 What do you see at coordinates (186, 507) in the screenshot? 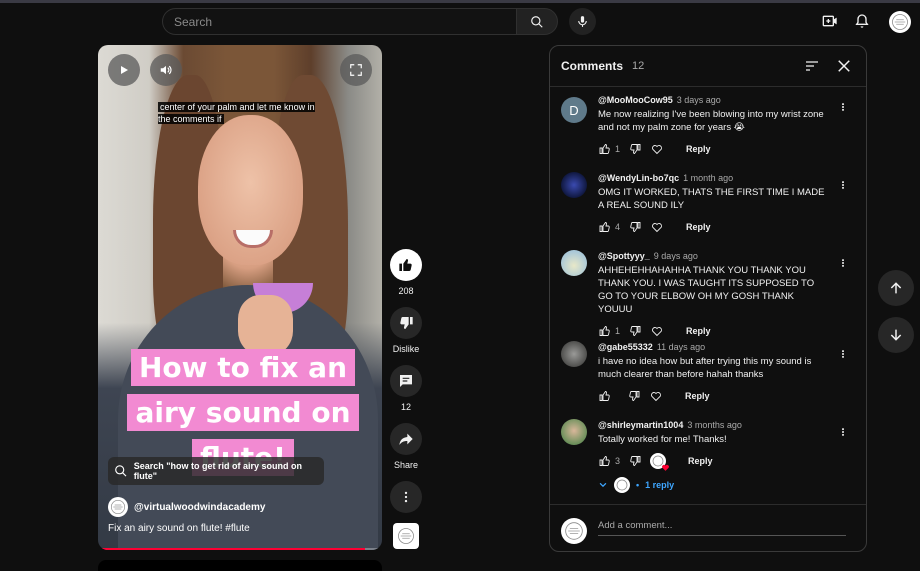
I see `channel-link: @virtualwoodwindacademy` at bounding box center [186, 507].